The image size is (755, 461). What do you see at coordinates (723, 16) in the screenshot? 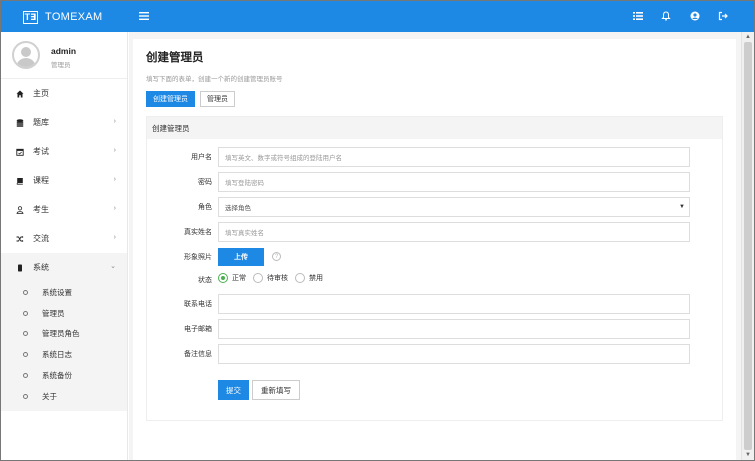
I see `logout-icon` at bounding box center [723, 16].